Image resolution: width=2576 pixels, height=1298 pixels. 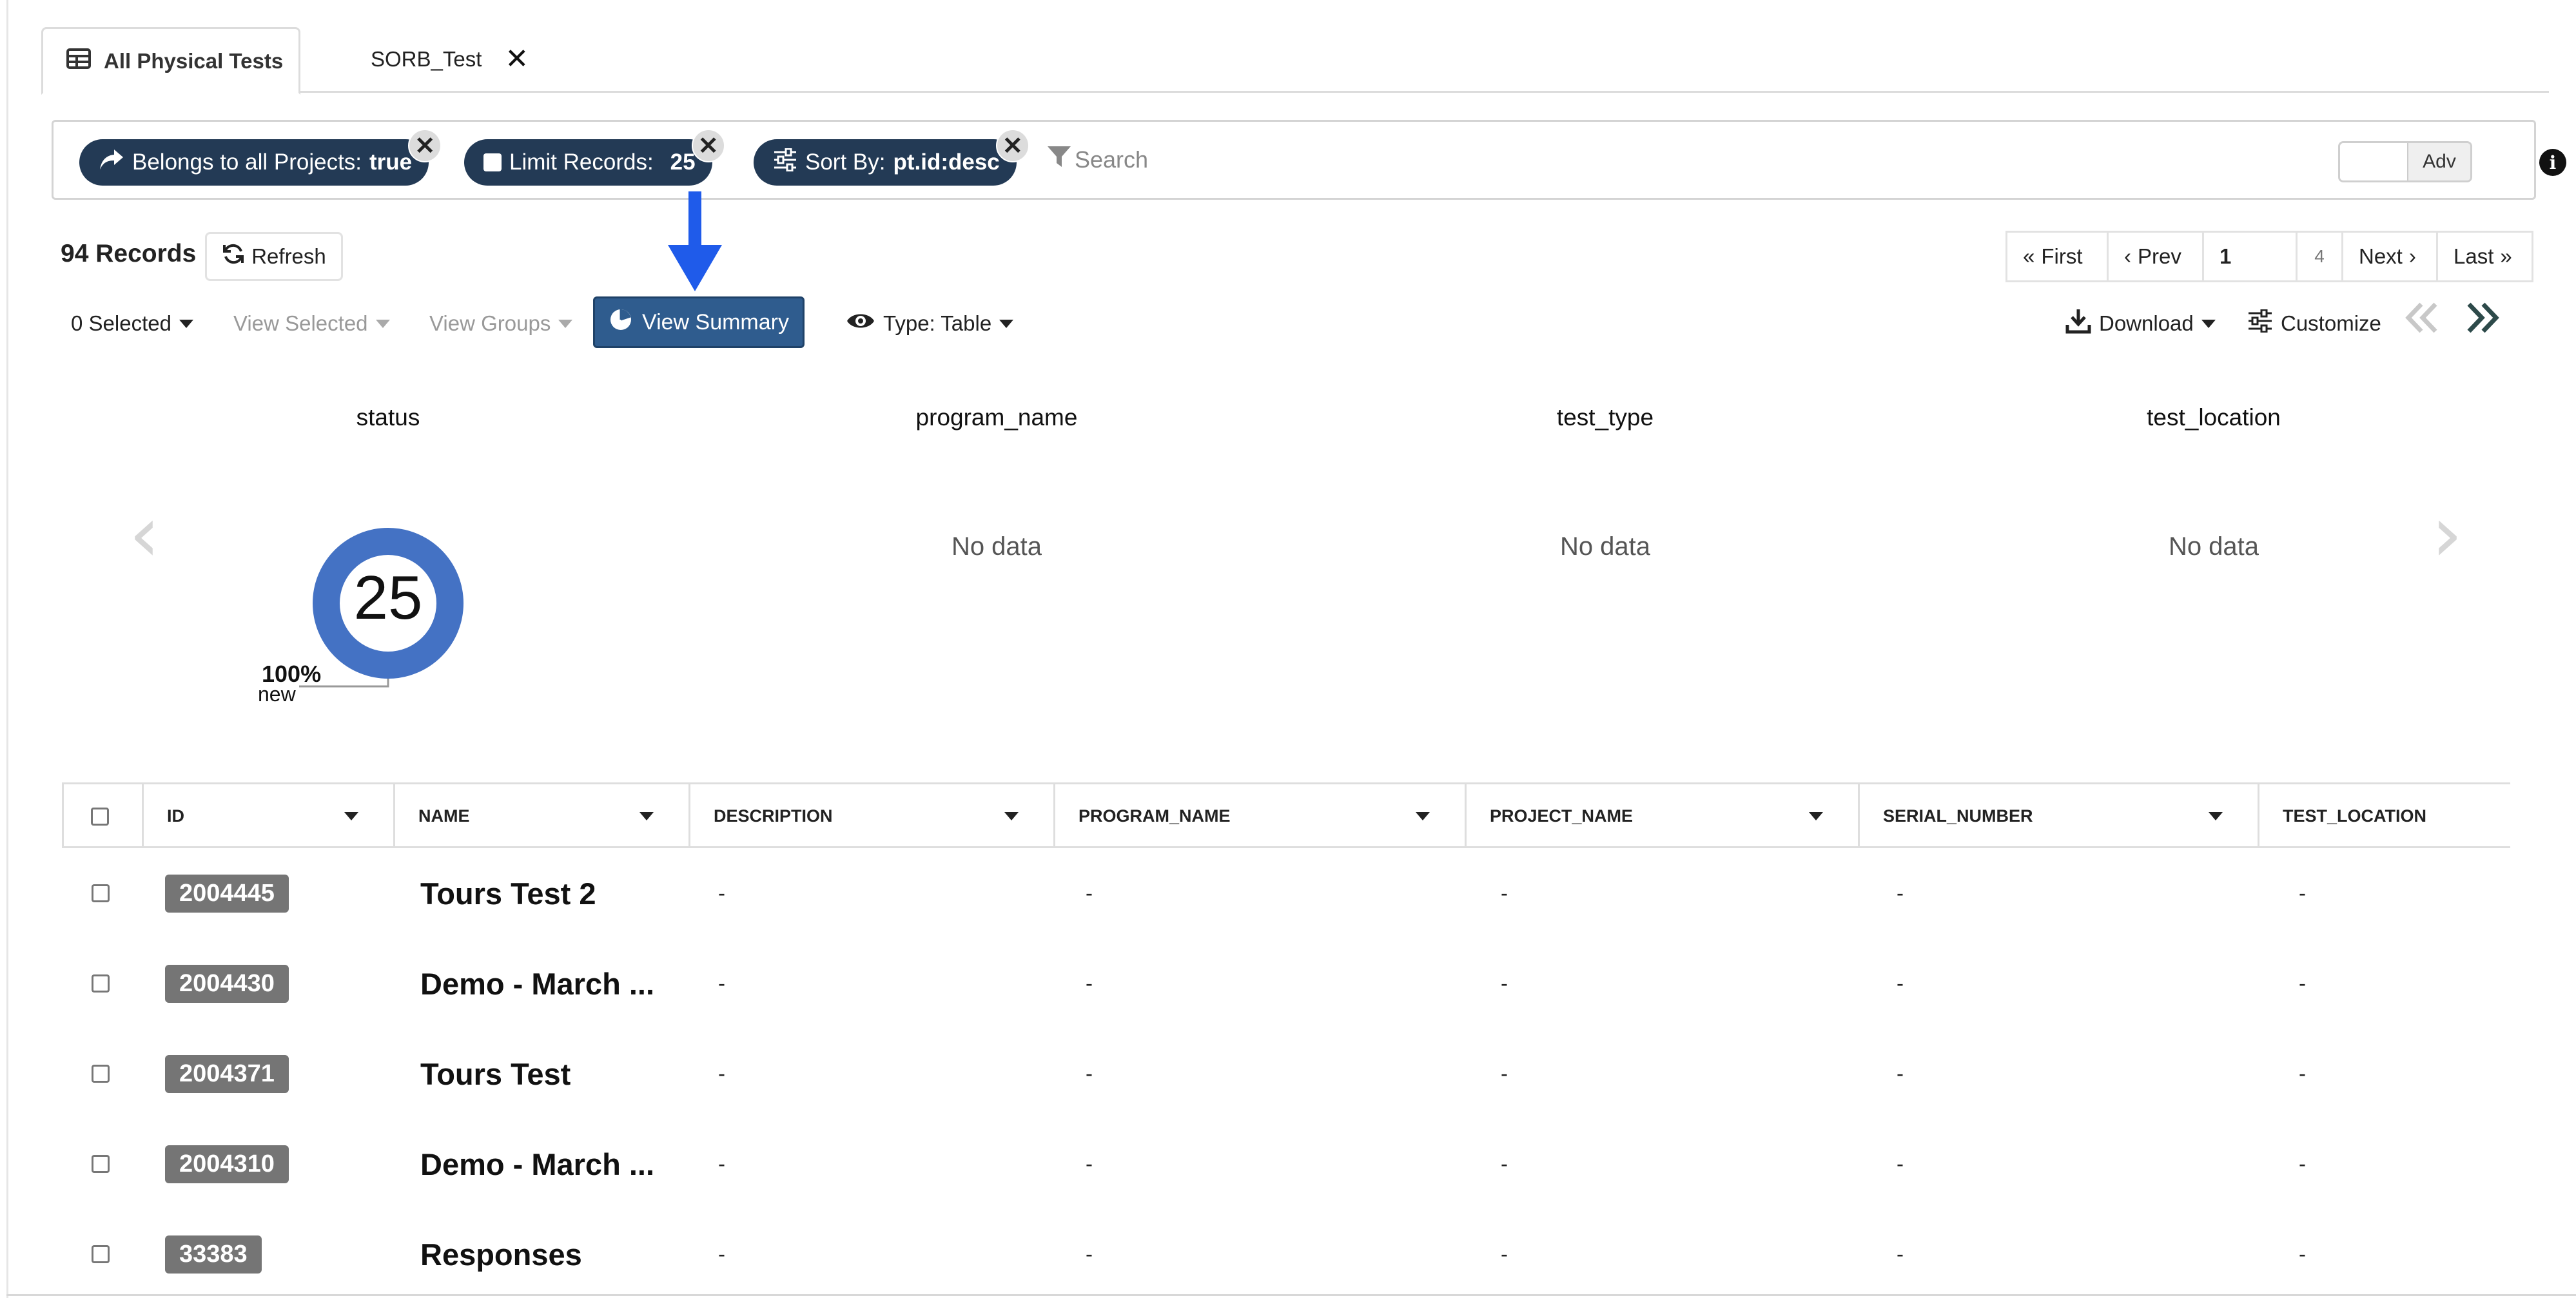 I want to click on tab-sorb-test: SORB_Test ✕, so click(x=431, y=60).